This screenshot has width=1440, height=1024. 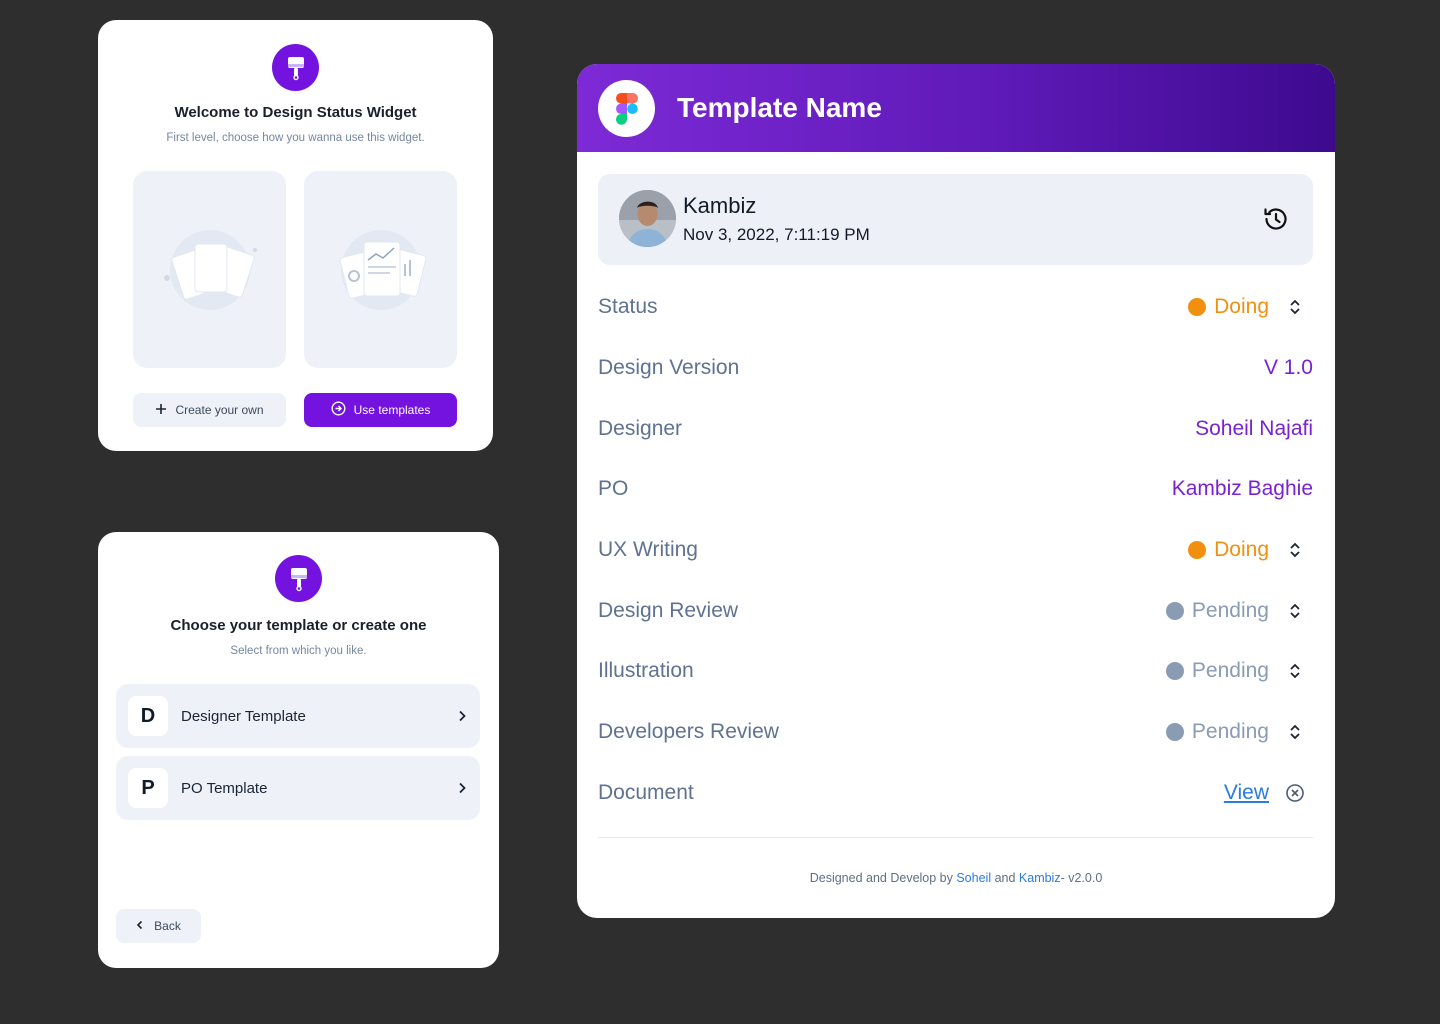 I want to click on field-label: Document, so click(x=646, y=792).